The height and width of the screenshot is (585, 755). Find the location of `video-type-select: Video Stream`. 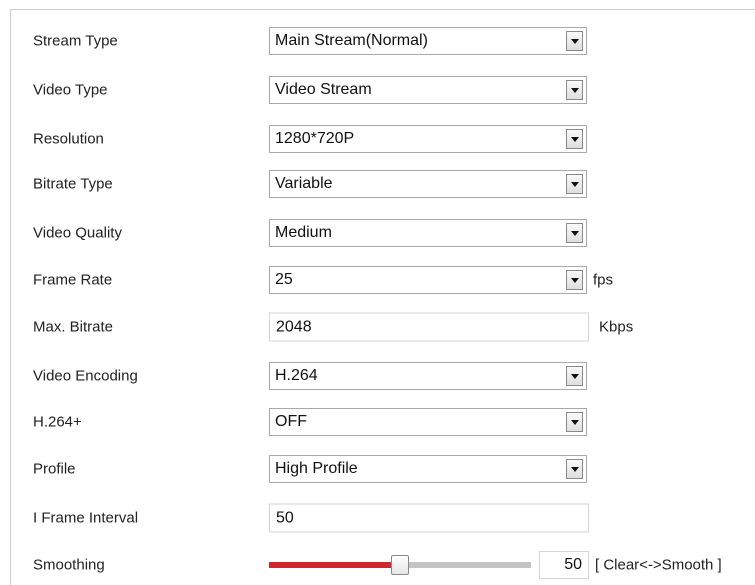

video-type-select: Video Stream is located at coordinates (428, 90).